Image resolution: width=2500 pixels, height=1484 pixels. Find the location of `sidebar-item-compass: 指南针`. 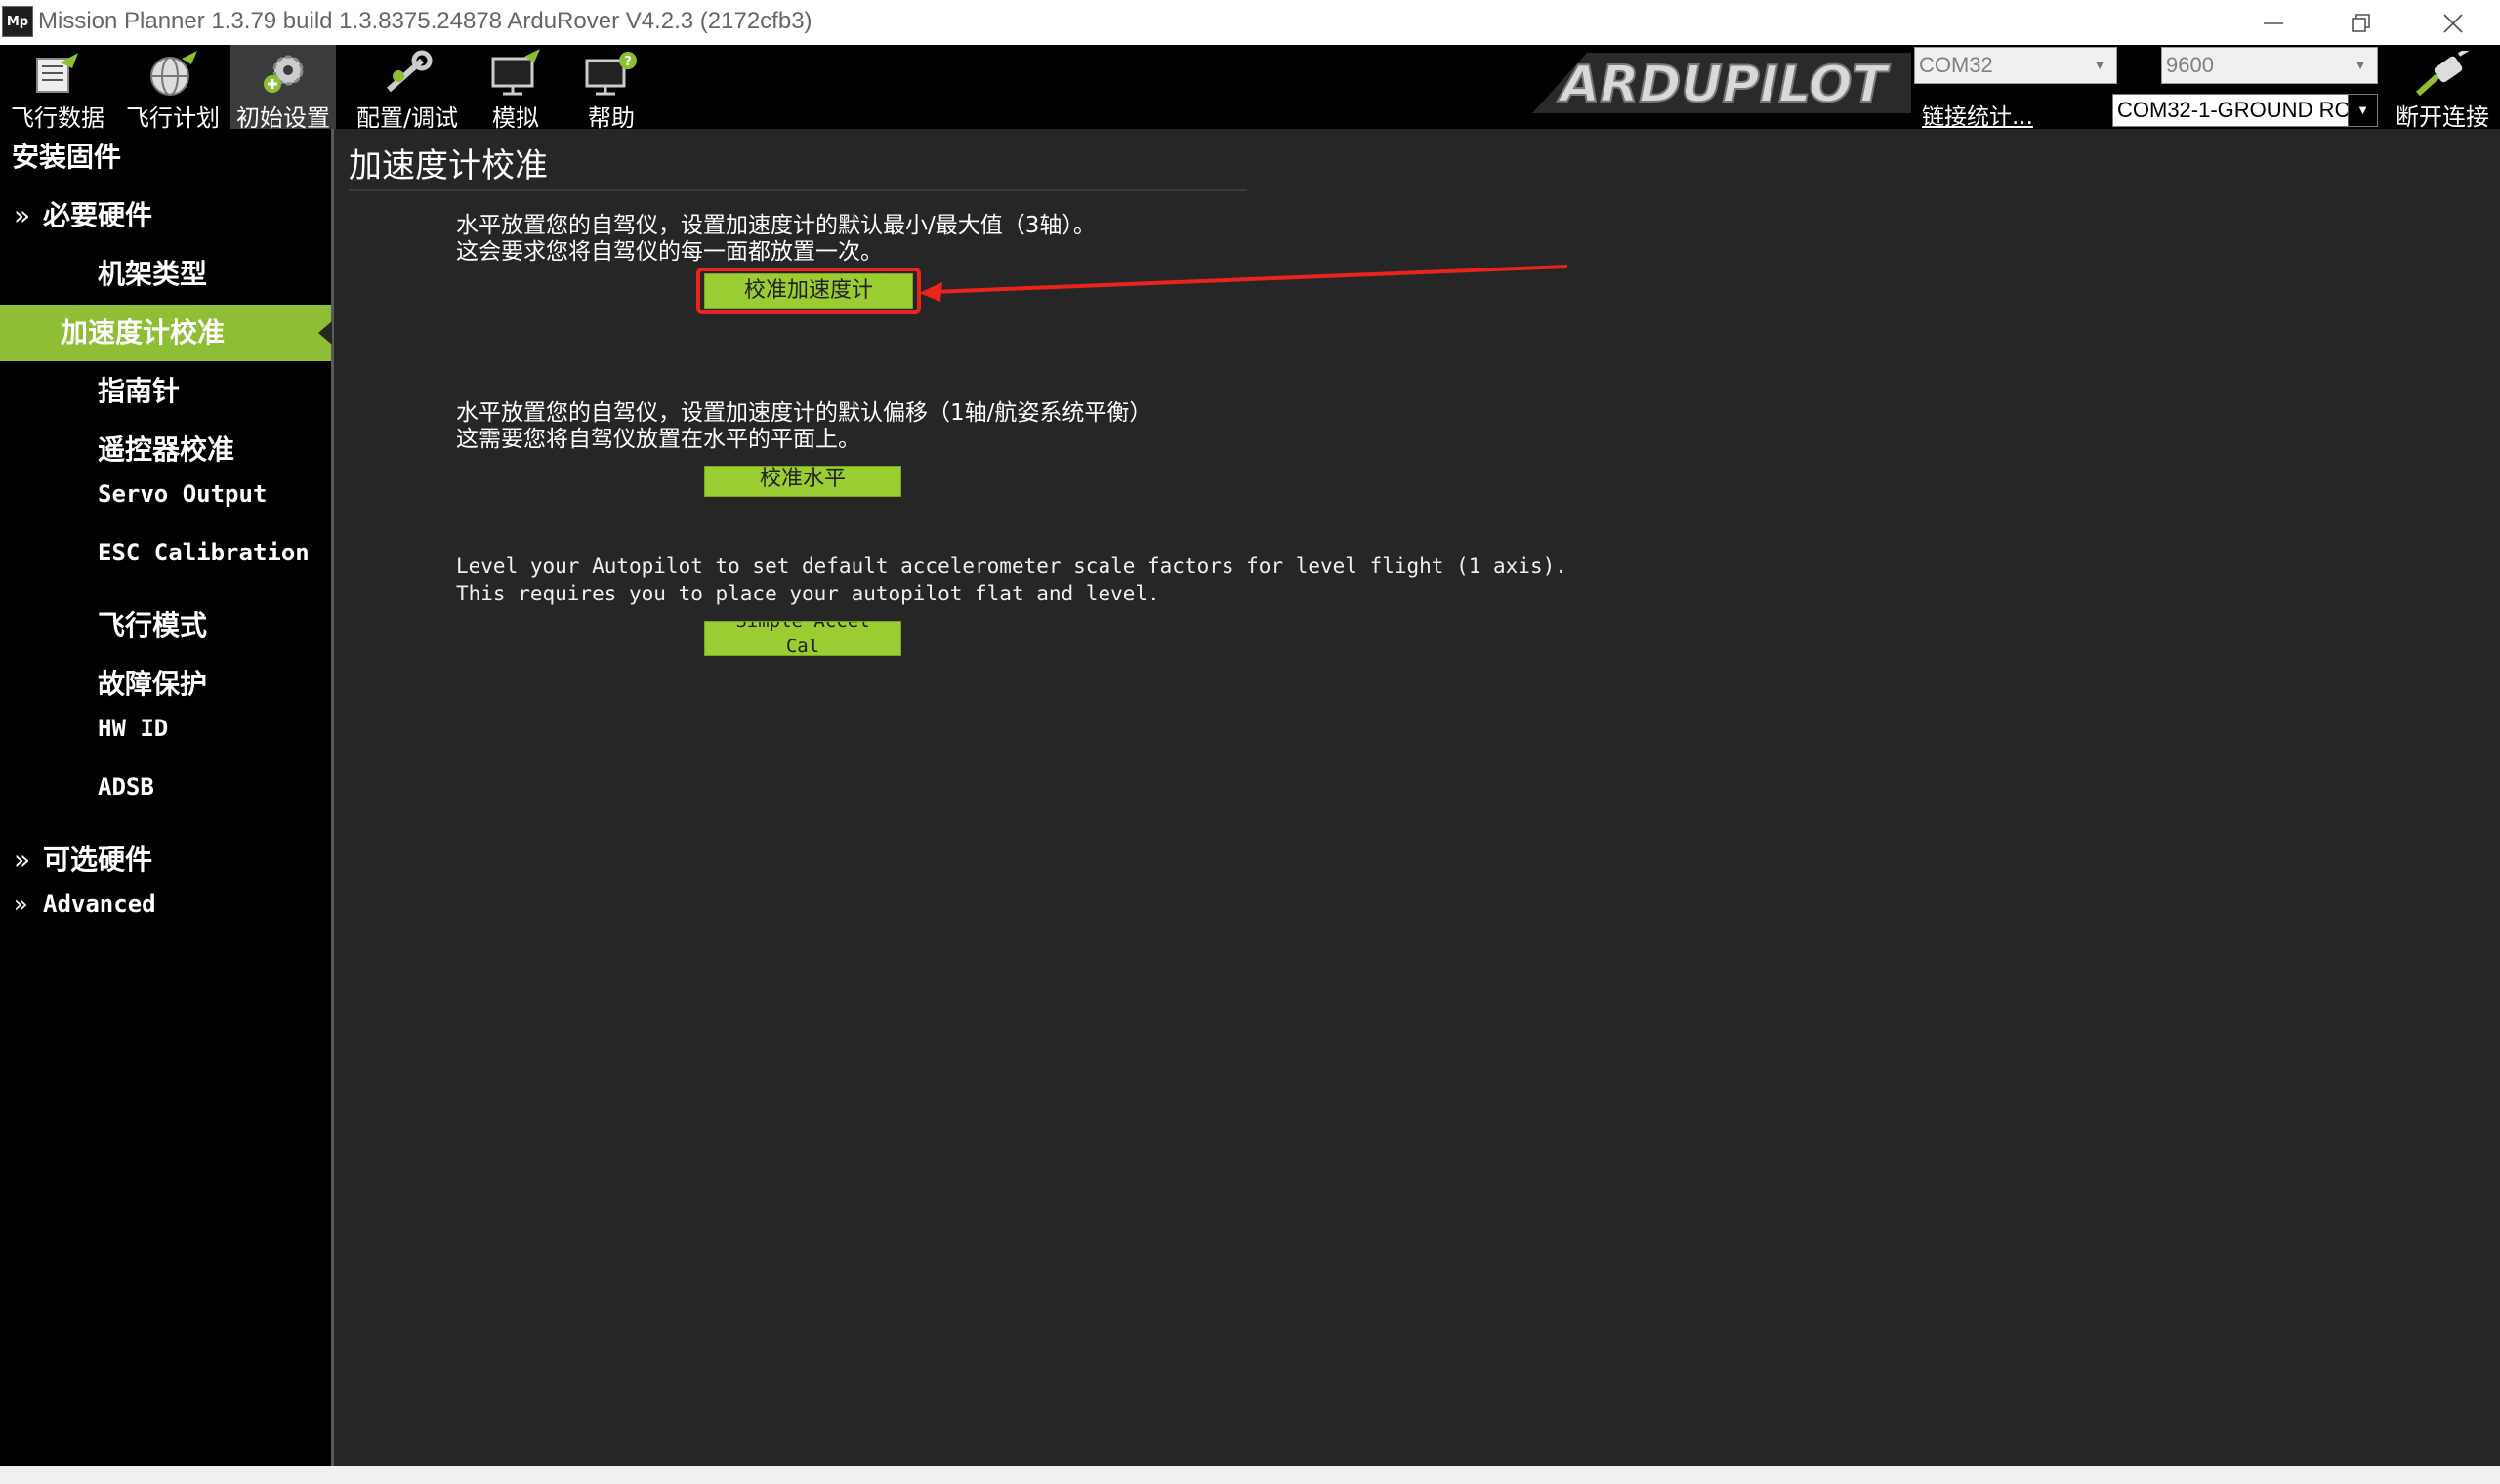

sidebar-item-compass: 指南针 is located at coordinates (165, 392).